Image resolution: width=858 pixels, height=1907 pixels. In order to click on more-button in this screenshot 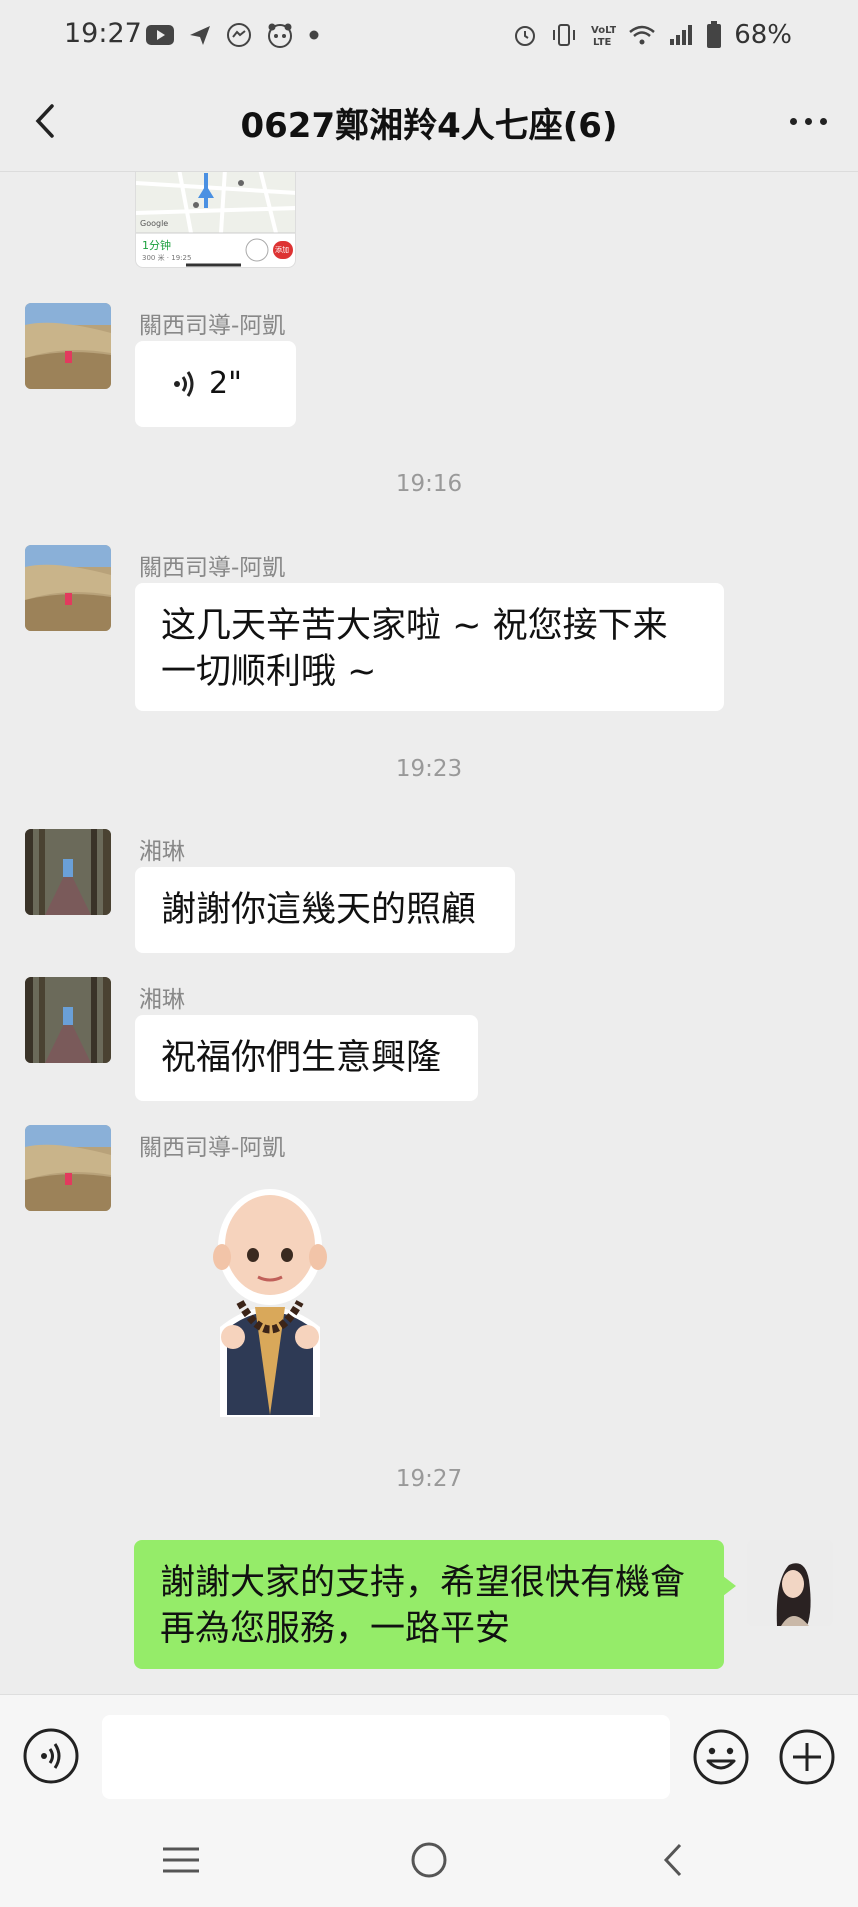, I will do `click(808, 121)`.